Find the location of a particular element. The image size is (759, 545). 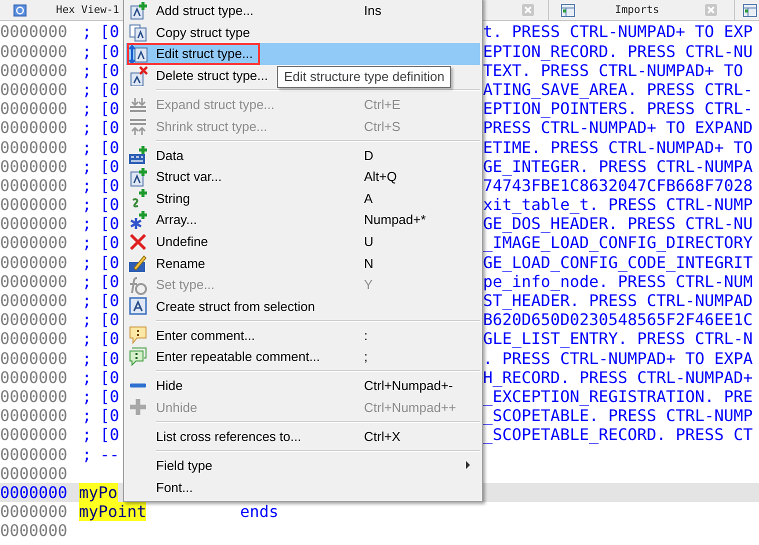

comment-text: ATING_SAVE_AREA. PRESS CTRL- is located at coordinates (618, 90).